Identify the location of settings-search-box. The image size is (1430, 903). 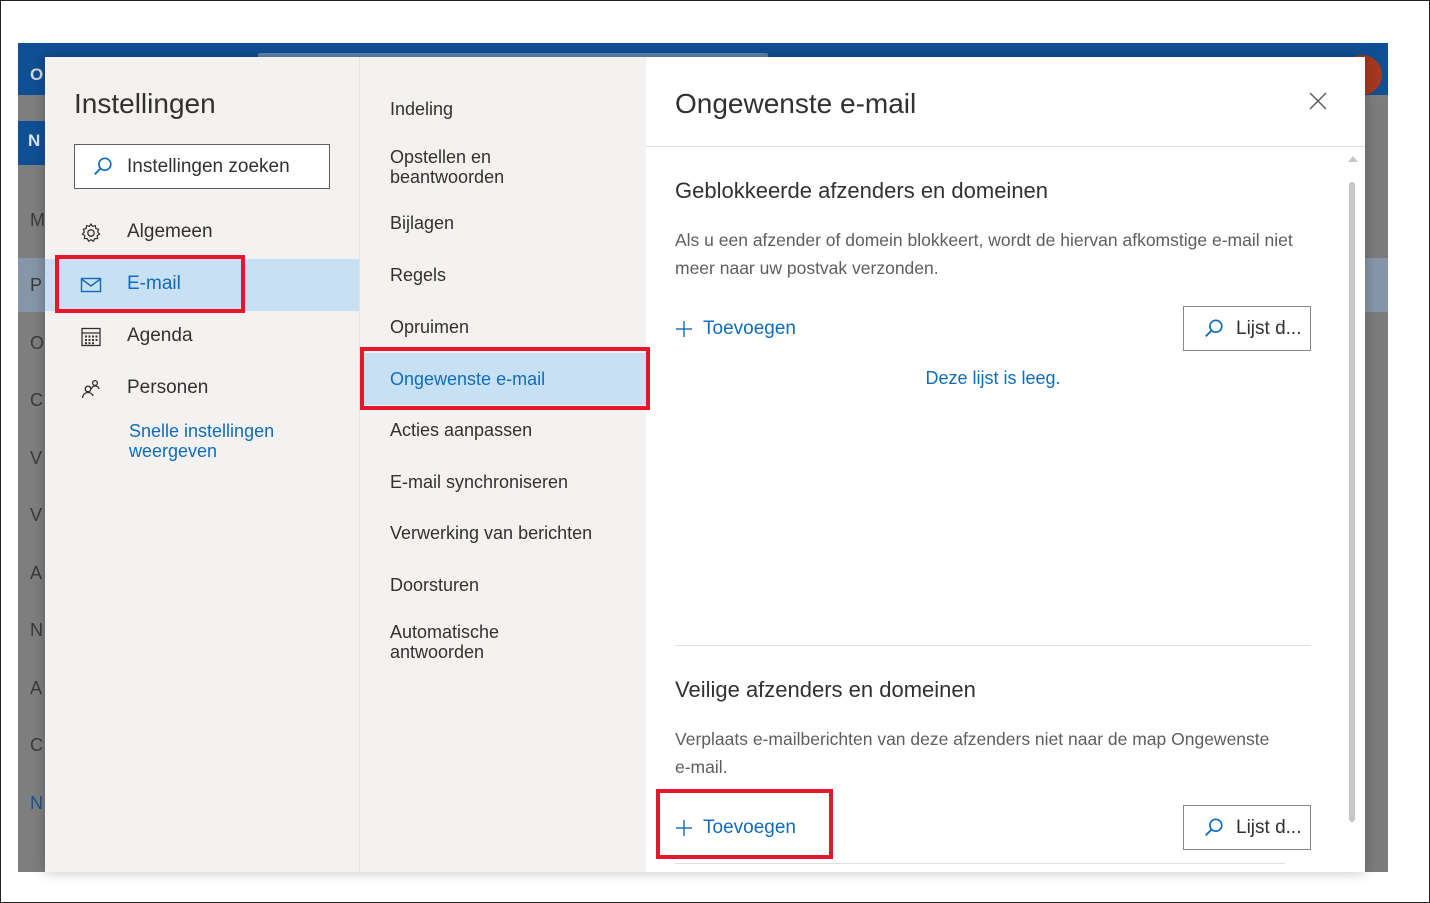
(202, 166).